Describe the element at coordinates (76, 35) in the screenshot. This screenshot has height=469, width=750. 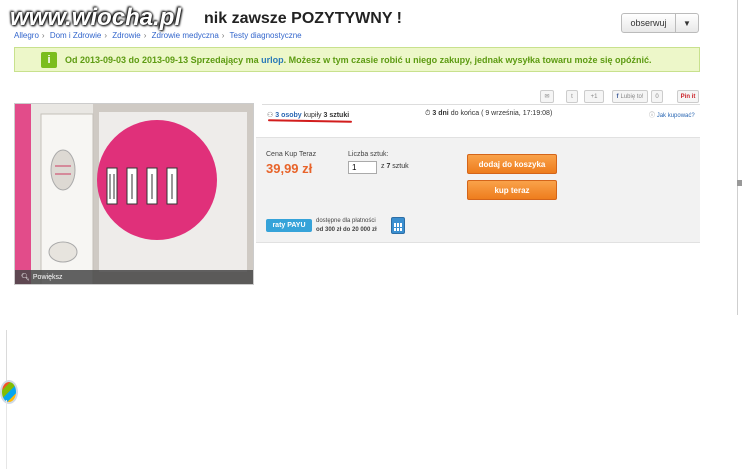
I see `breadcrumb-item: Dom i Zdrowie` at that location.